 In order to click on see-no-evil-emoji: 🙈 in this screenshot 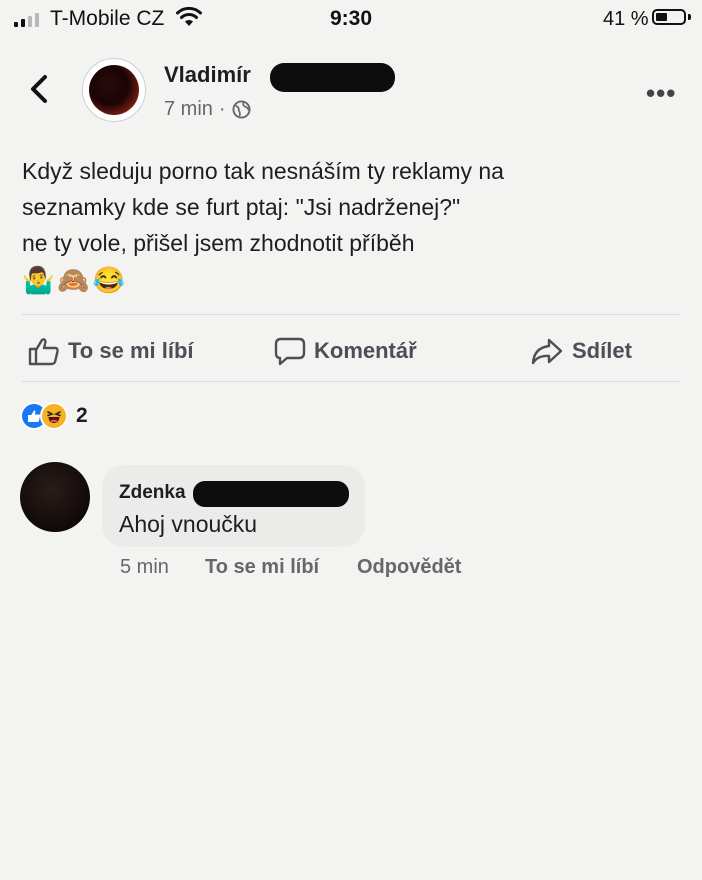, I will do `click(73, 280)`.